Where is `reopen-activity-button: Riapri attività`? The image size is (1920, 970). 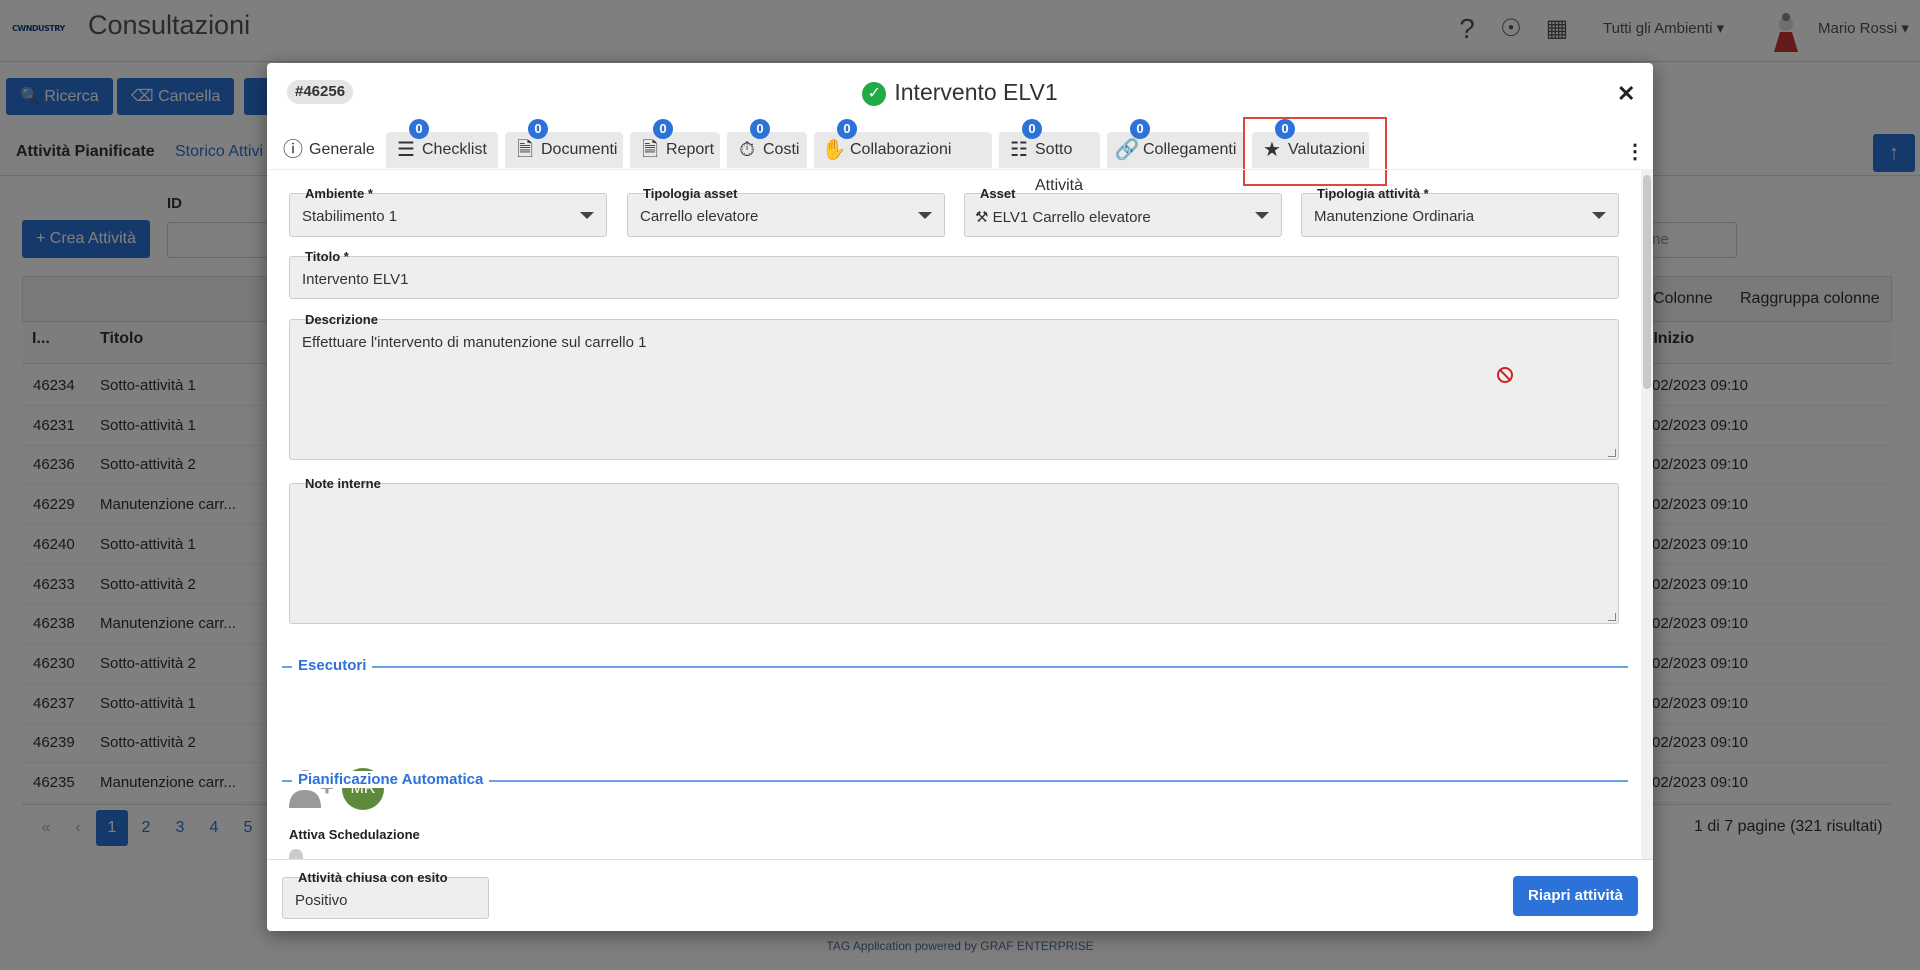
reopen-activity-button: Riapri attività is located at coordinates (1575, 896).